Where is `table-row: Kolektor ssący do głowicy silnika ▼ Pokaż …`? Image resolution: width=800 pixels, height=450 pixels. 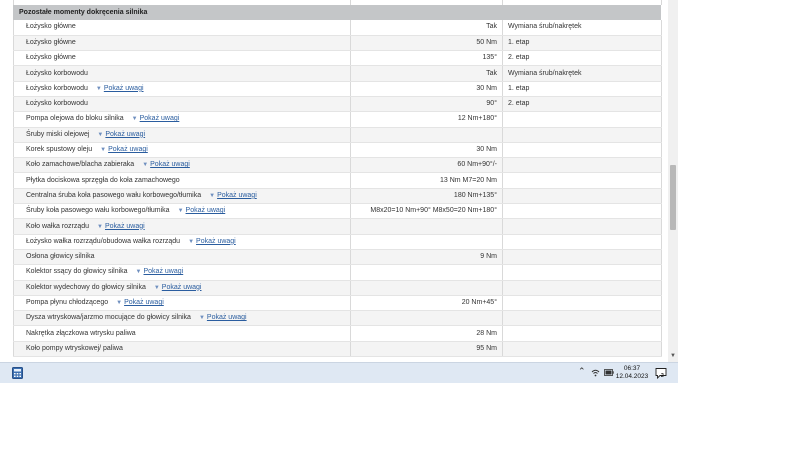 table-row: Kolektor ssący do głowicy silnika ▼ Pokaż … is located at coordinates (337, 272).